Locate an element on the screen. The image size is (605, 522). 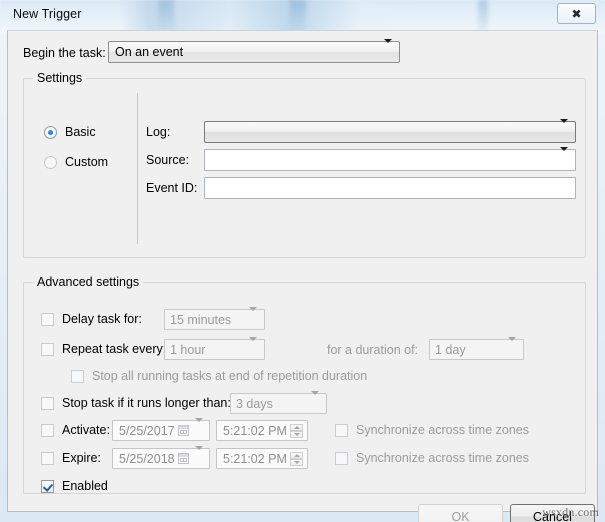
radio-custom-indicator is located at coordinates (50, 162).